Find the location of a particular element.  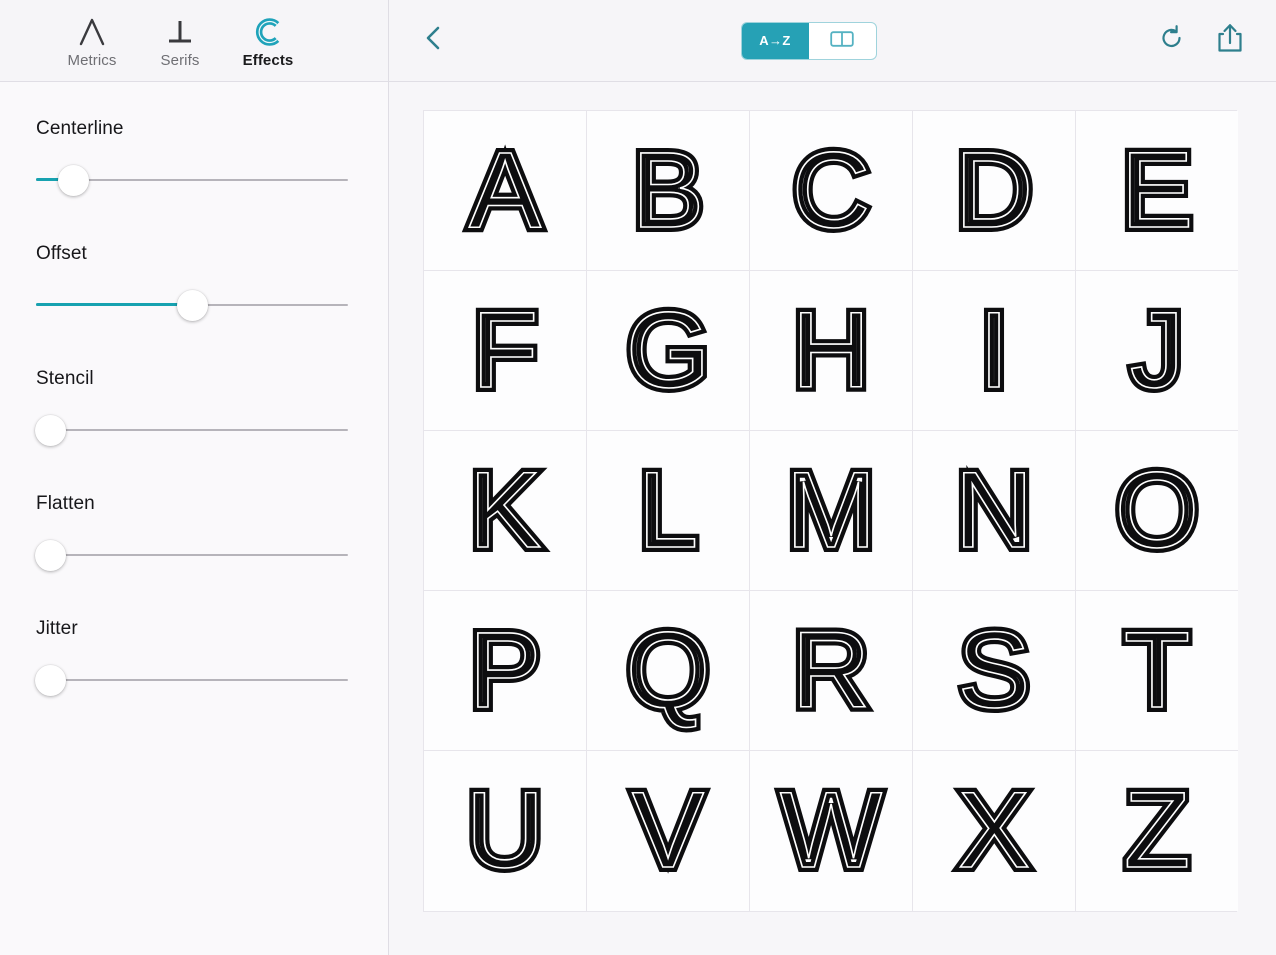

glyph-render: II is located at coordinates (994, 349).